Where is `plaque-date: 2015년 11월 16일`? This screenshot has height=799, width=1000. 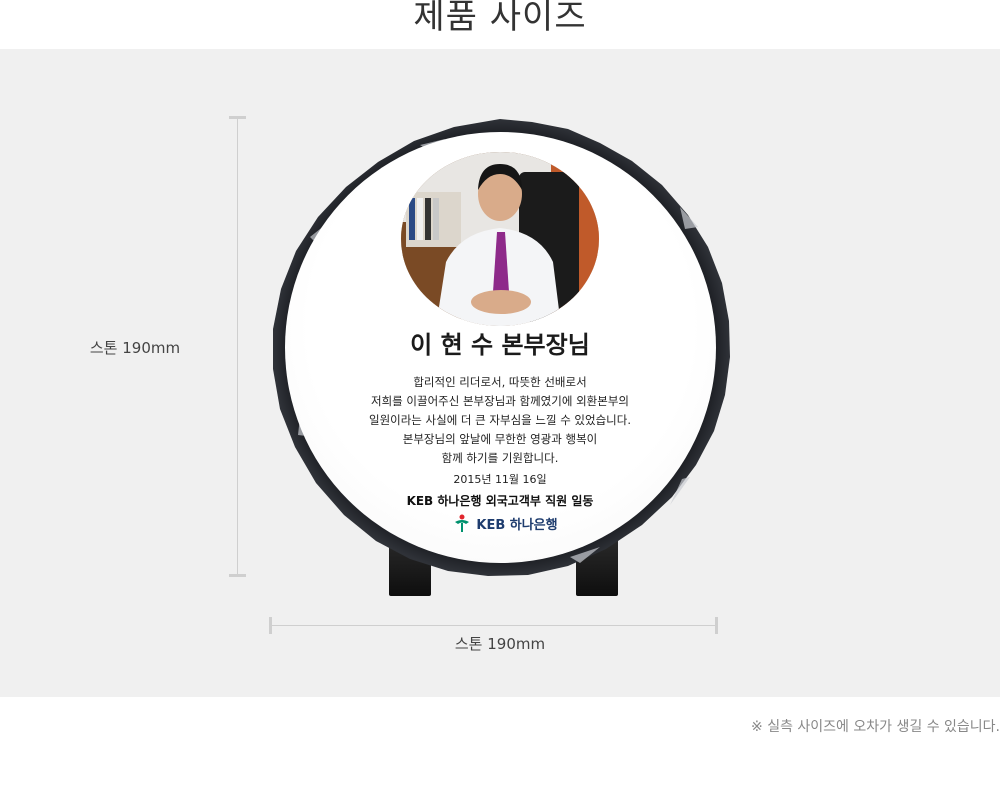
plaque-date: 2015년 11월 16일 is located at coordinates (500, 479).